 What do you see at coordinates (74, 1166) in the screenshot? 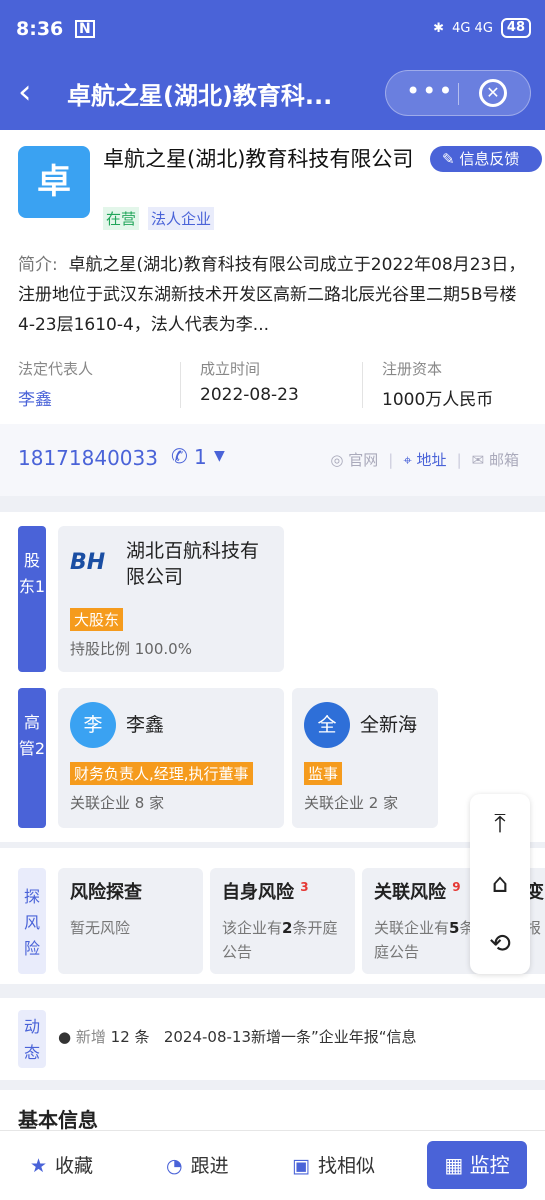
I see `collect-label: 收藏` at bounding box center [74, 1166].